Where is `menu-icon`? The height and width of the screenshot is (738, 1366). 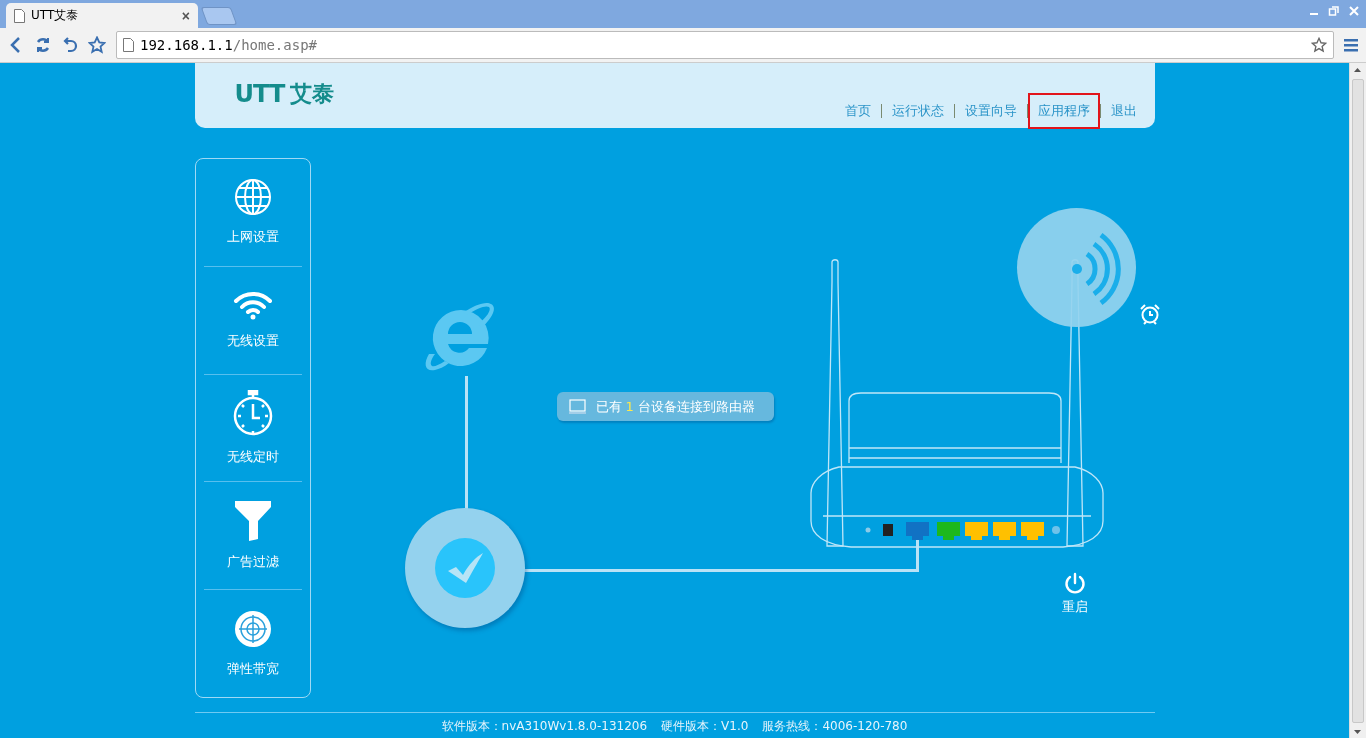 menu-icon is located at coordinates (1351, 45).